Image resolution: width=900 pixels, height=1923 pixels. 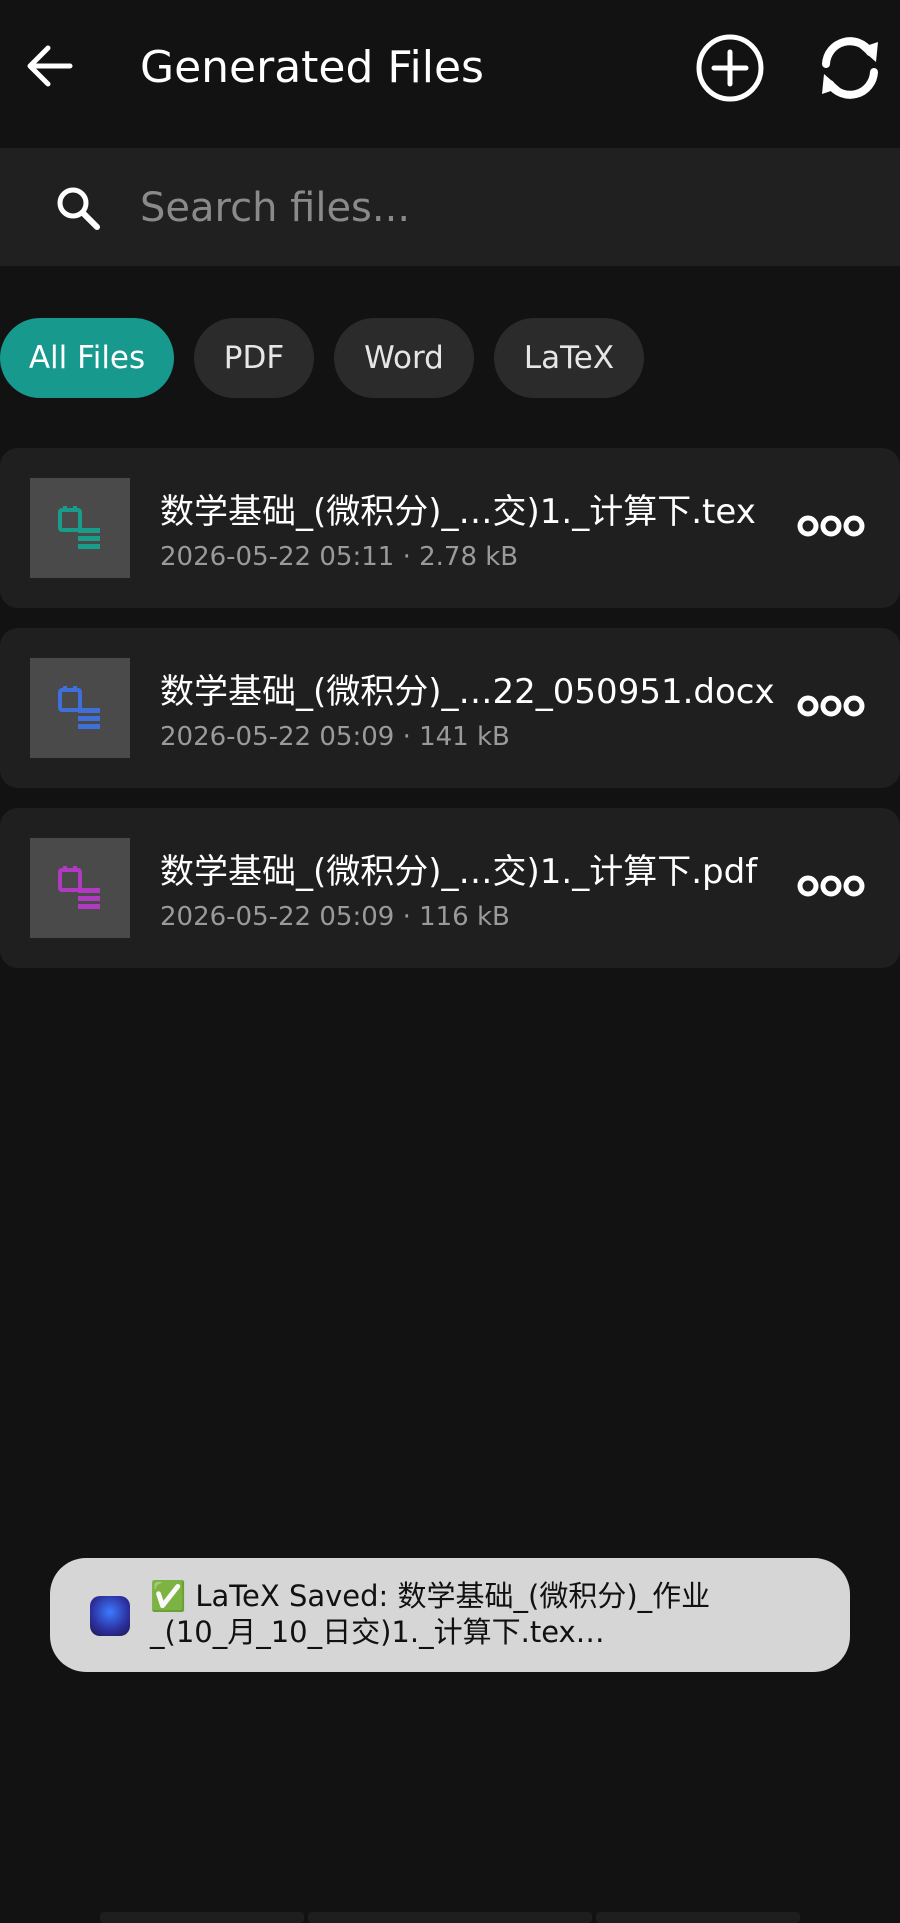 What do you see at coordinates (458, 512) in the screenshot?
I see `file-name: 数学基础_(微积分)_…交)1._计算下.tex` at bounding box center [458, 512].